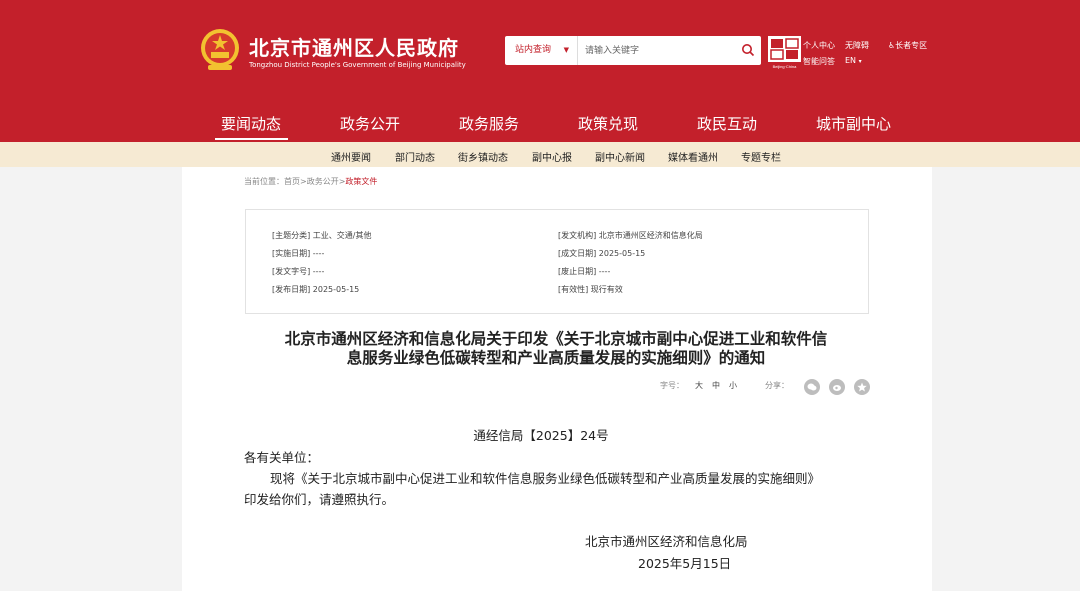 The image size is (1080, 591). I want to click on signature-organization: 北京市通州区经济和信息化局, so click(666, 541).